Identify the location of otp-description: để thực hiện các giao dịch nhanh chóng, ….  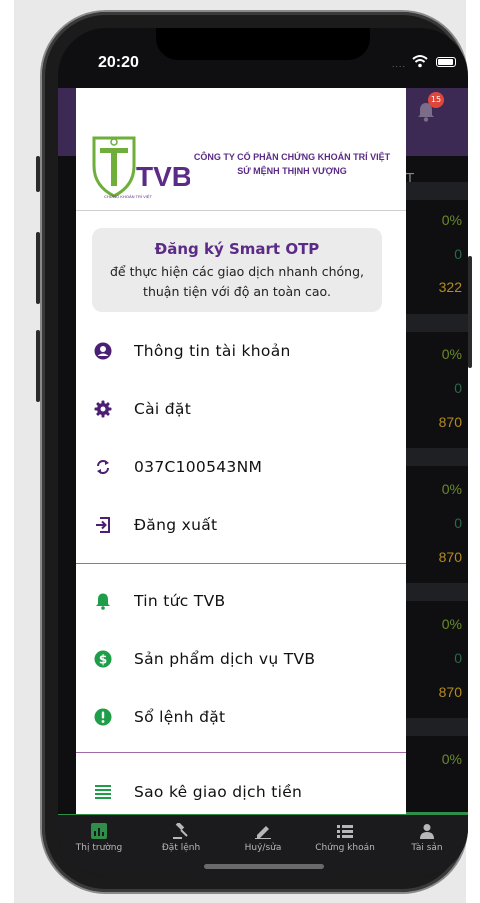
(237, 282).